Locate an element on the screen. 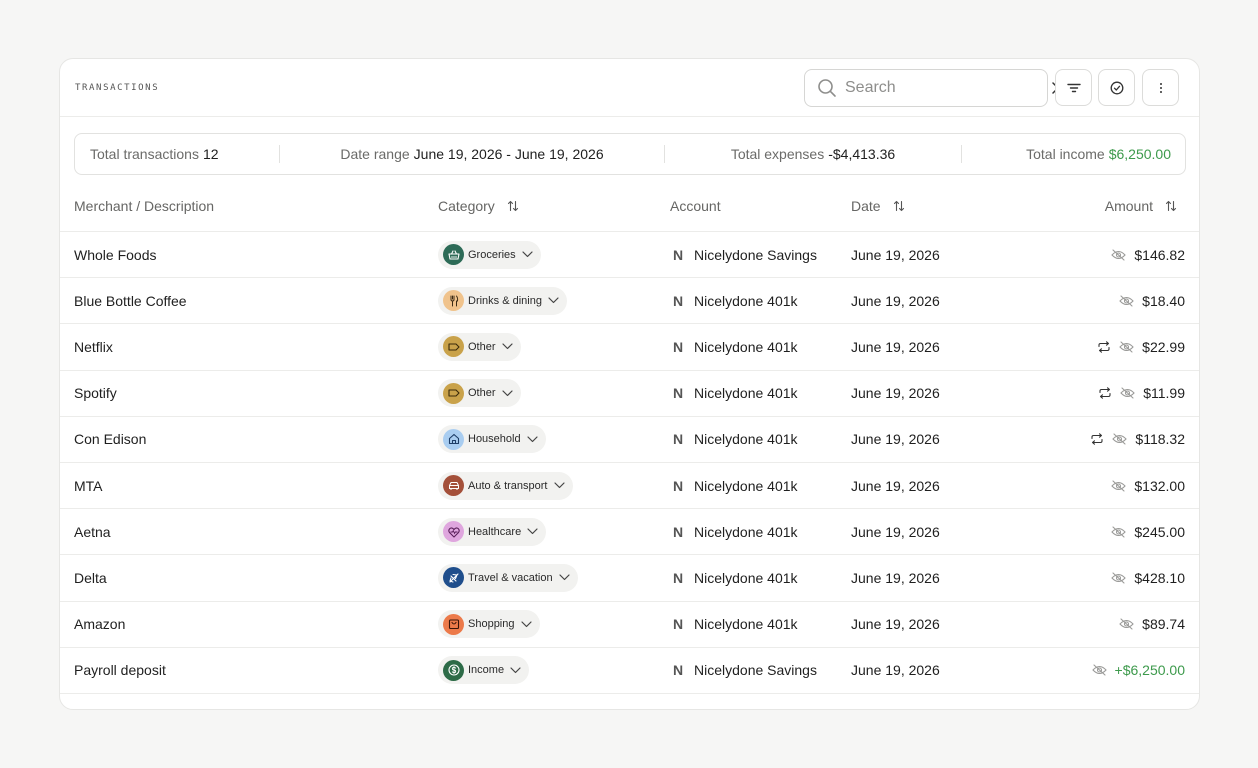 The height and width of the screenshot is (768, 1258). car-icon is located at coordinates (453, 486).